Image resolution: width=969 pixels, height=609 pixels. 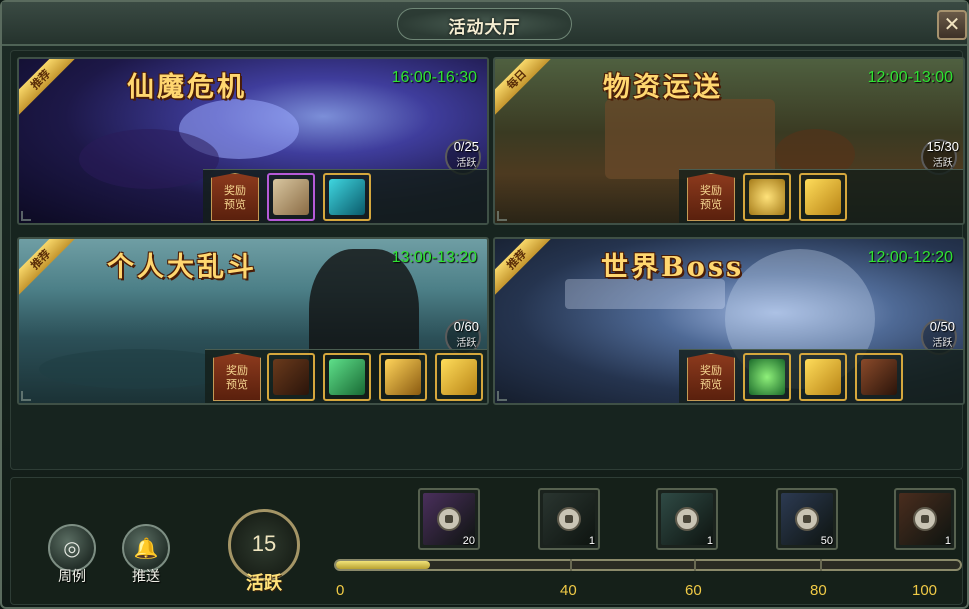 I want to click on tick-label-40: 40, so click(x=568, y=590).